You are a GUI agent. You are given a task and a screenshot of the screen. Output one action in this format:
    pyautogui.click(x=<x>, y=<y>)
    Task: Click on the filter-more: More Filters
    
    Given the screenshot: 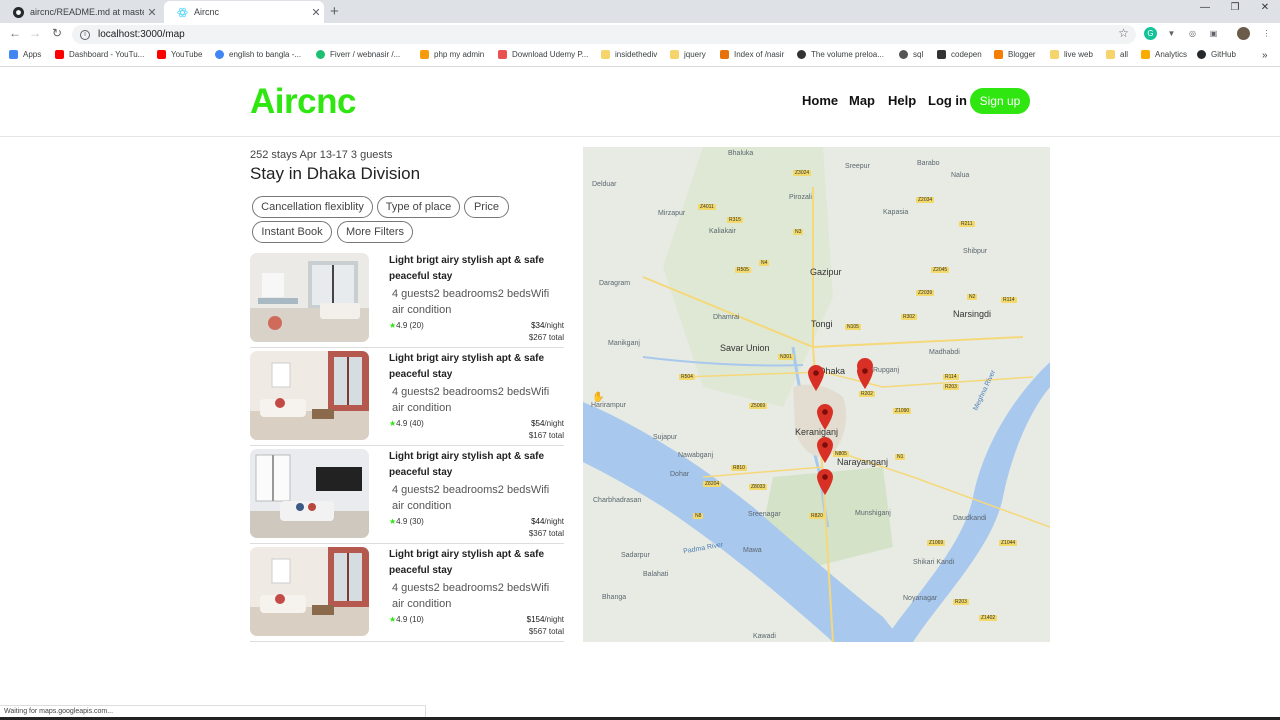 What is the action you would take?
    pyautogui.click(x=375, y=232)
    